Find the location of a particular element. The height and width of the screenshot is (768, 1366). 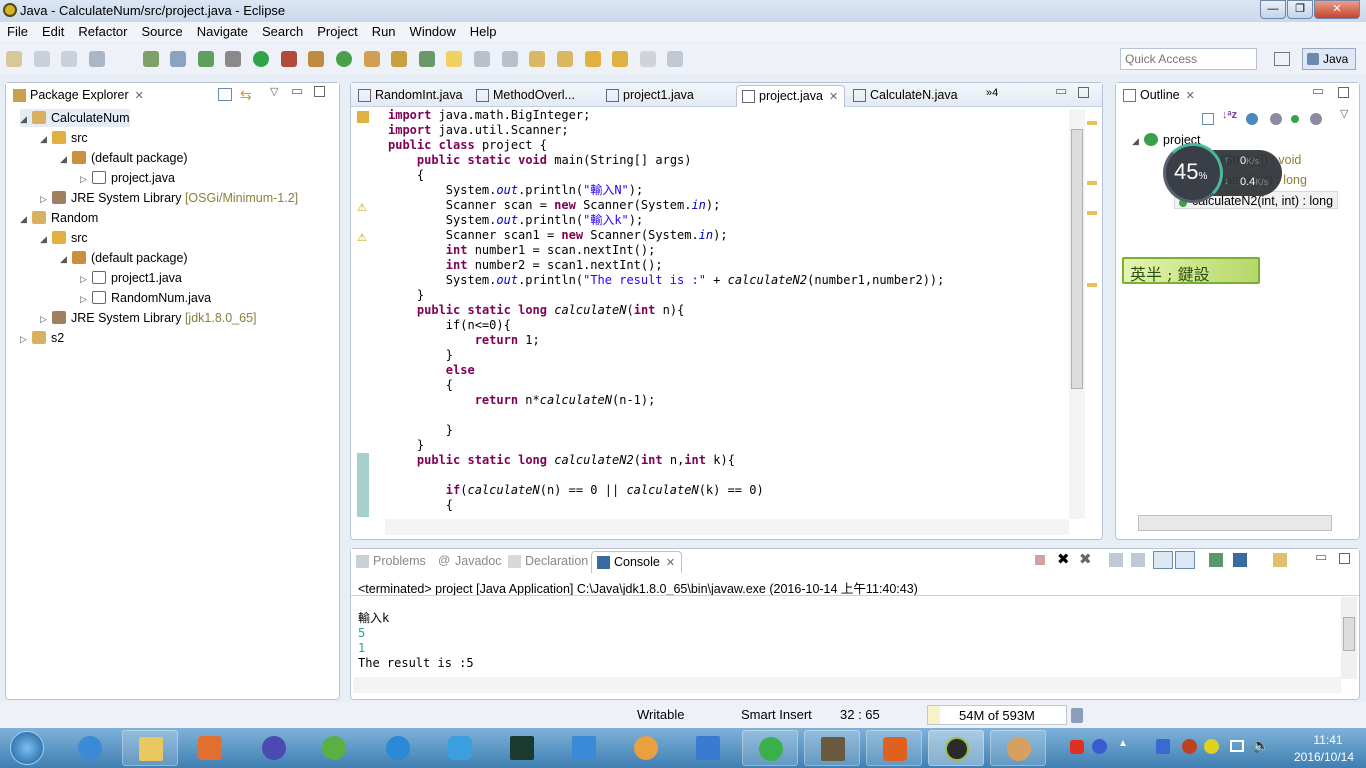

tab-project-java: project.java ✕ is located at coordinates (791, 96).